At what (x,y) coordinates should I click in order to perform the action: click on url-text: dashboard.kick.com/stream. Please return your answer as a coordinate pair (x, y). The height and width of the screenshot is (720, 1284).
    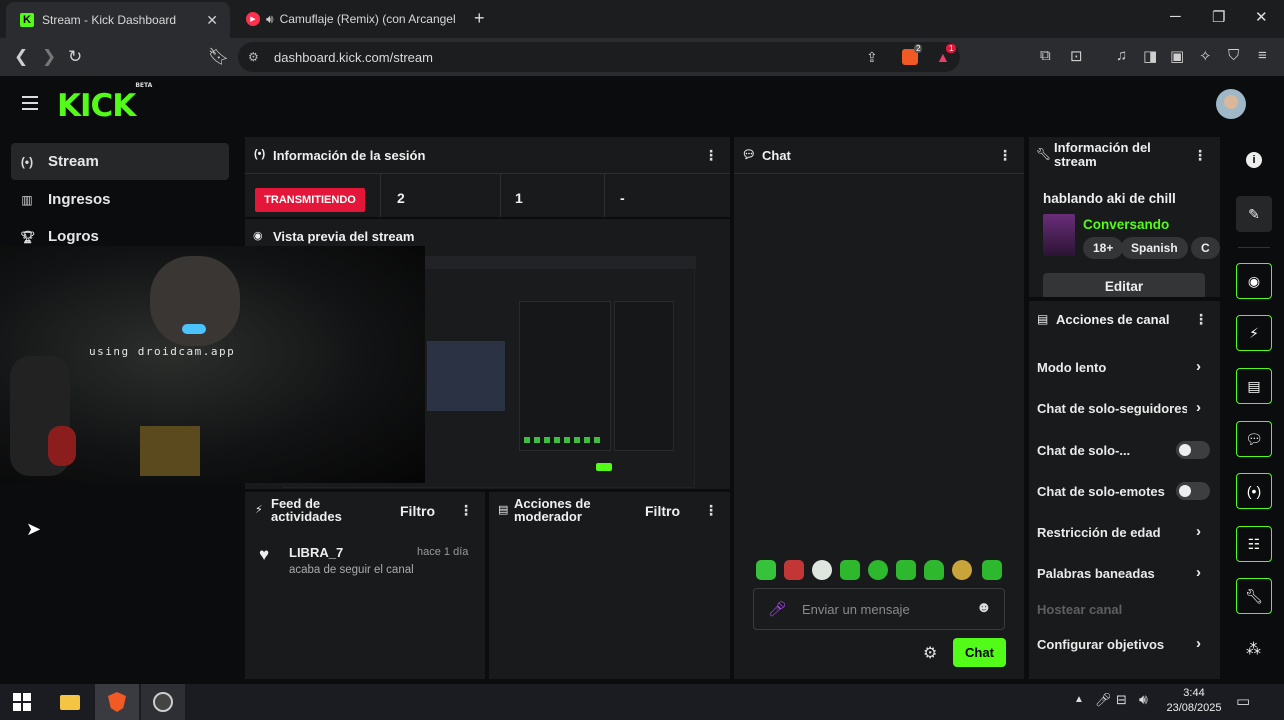
    Looking at the image, I should click on (353, 57).